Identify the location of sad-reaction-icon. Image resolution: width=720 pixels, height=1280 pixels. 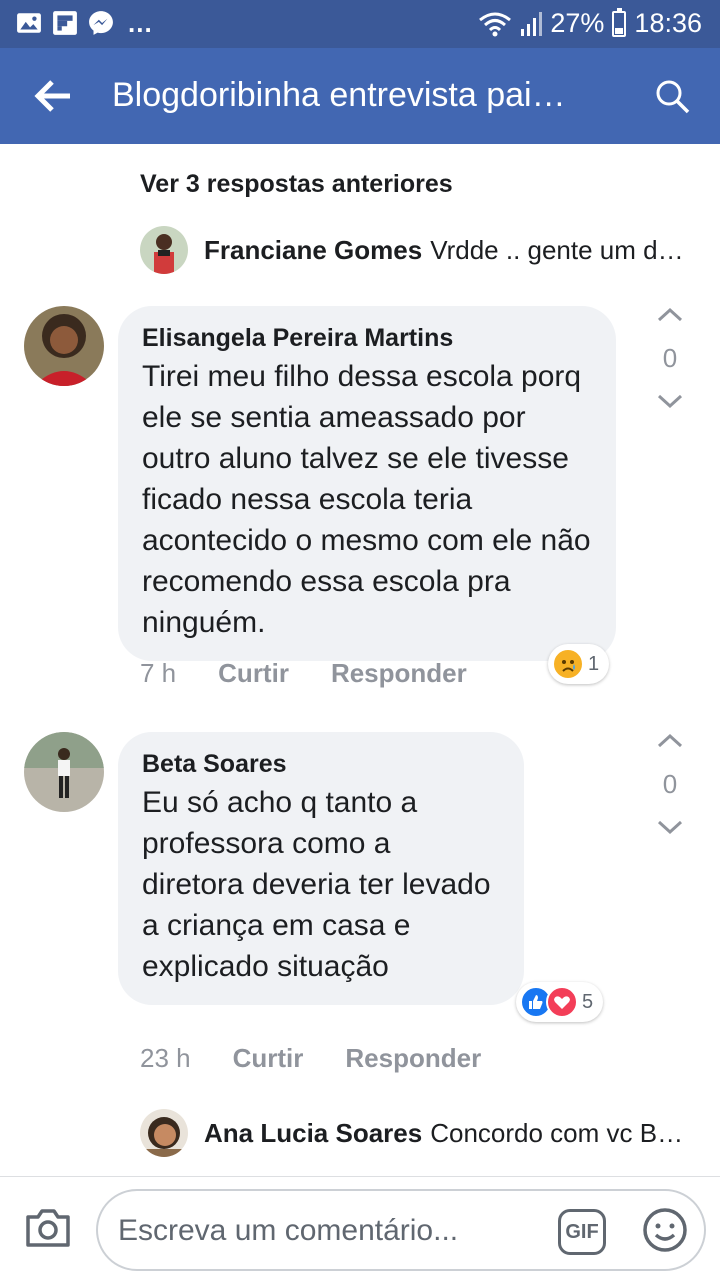
(568, 664).